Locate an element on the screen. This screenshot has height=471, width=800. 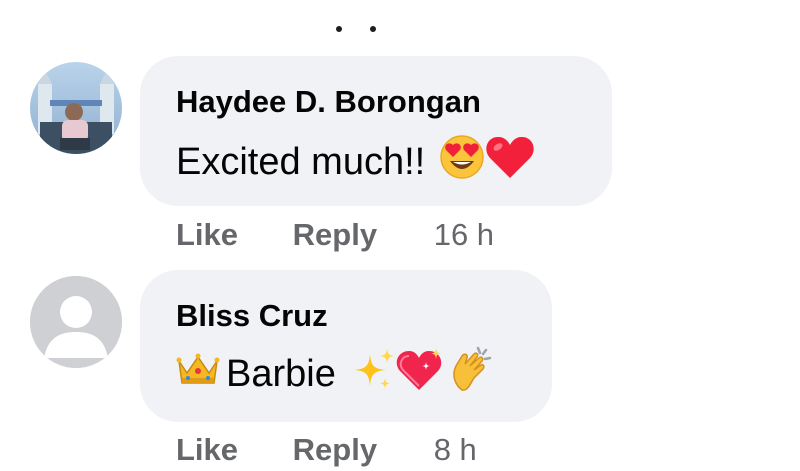
heart-eyes-emoji-icon is located at coordinates (462, 162).